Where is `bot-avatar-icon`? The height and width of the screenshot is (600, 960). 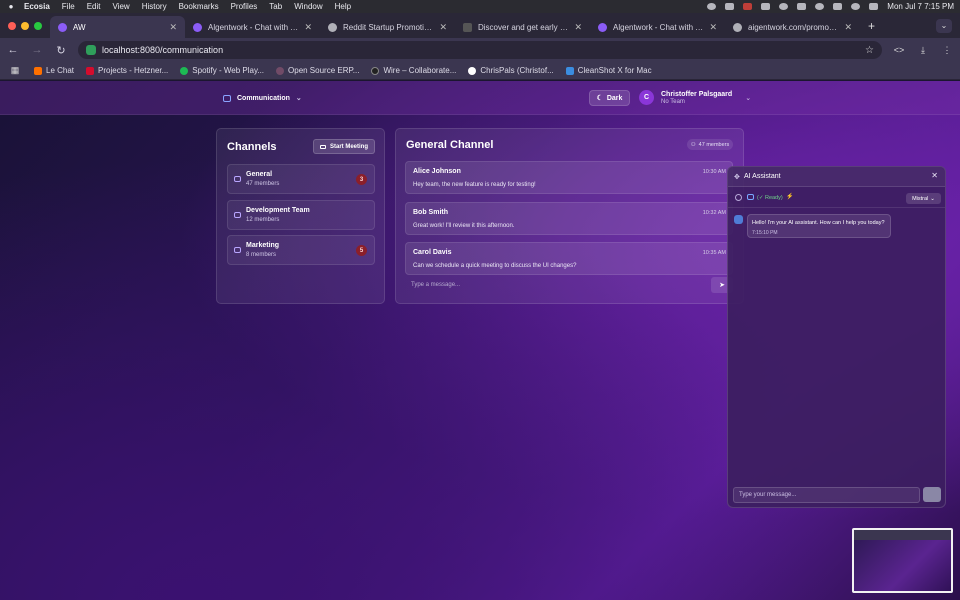
bot-avatar-icon is located at coordinates (738, 219).